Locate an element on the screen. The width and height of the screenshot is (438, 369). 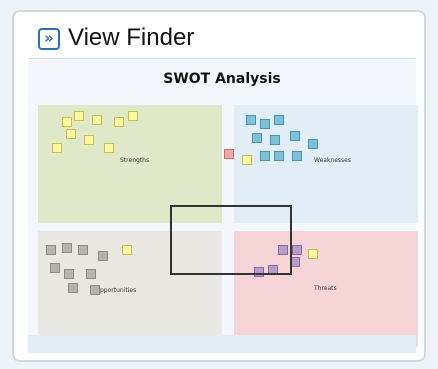
quadrant-label: Weaknesses is located at coordinates (332, 160).